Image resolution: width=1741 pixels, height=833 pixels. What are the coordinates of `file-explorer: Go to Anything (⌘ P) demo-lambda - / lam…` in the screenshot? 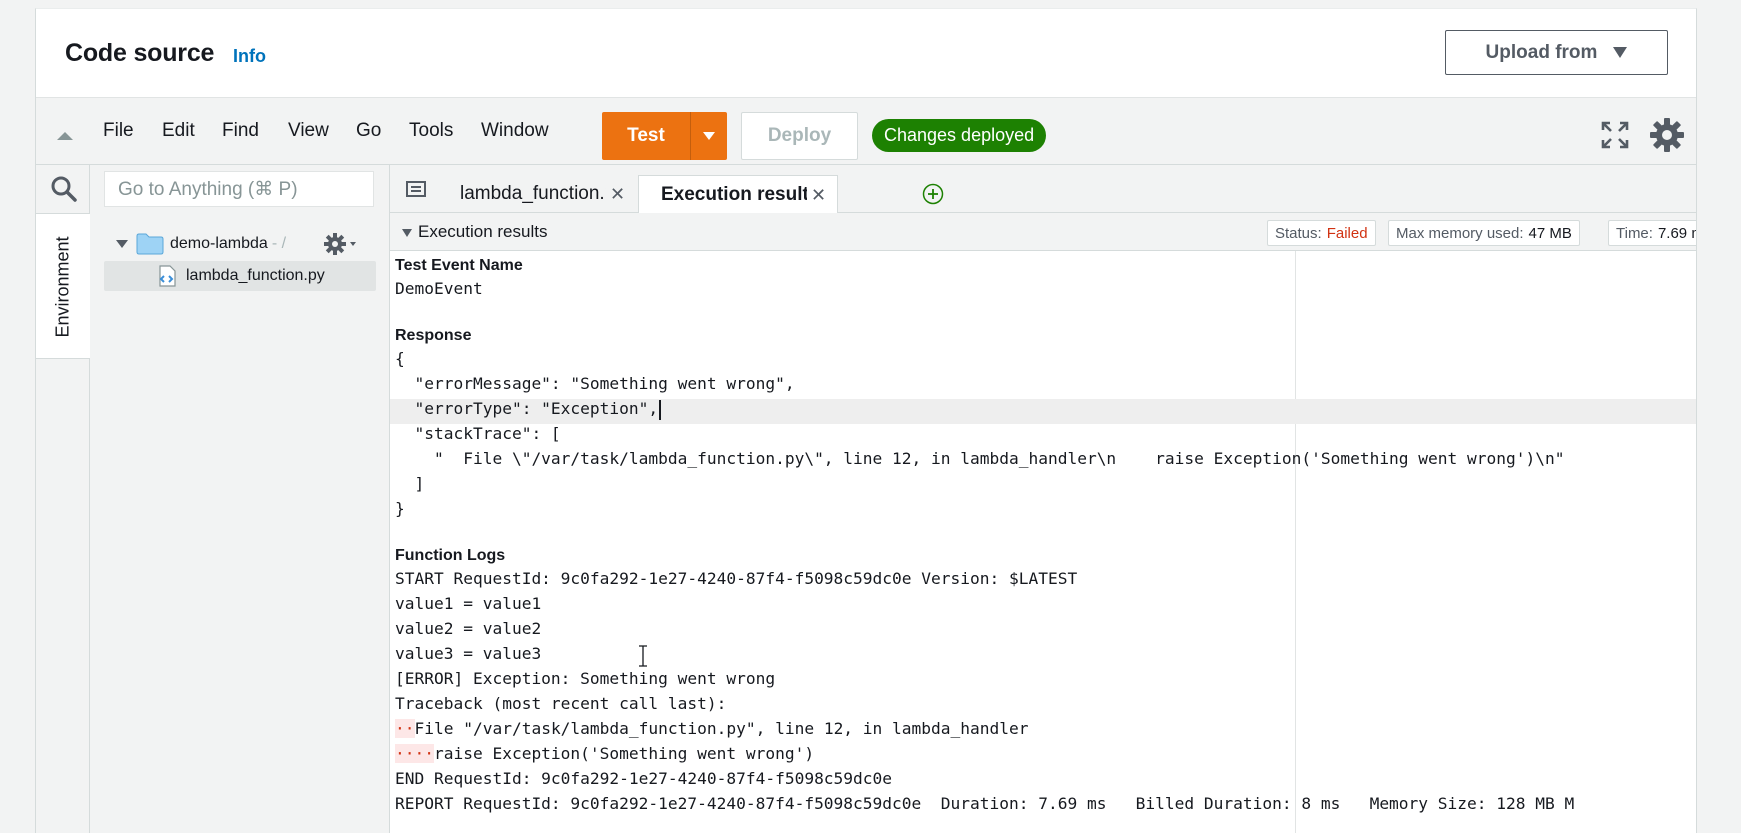 It's located at (240, 499).